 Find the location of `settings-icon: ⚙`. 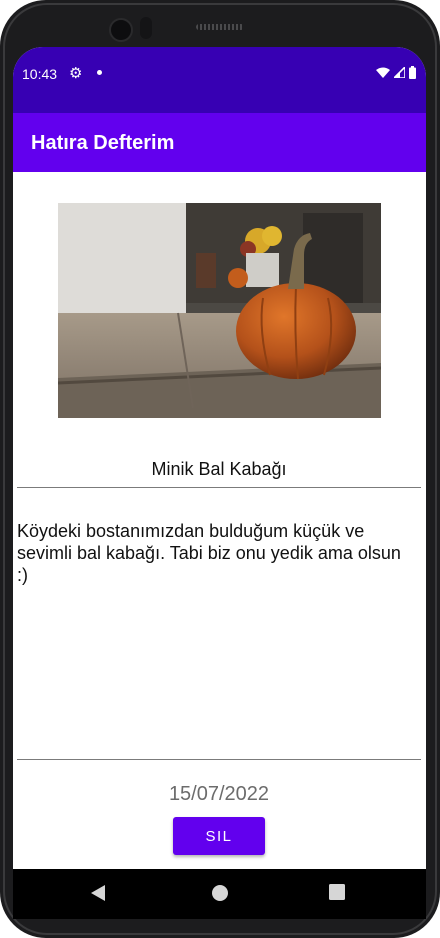

settings-icon: ⚙ is located at coordinates (76, 73).